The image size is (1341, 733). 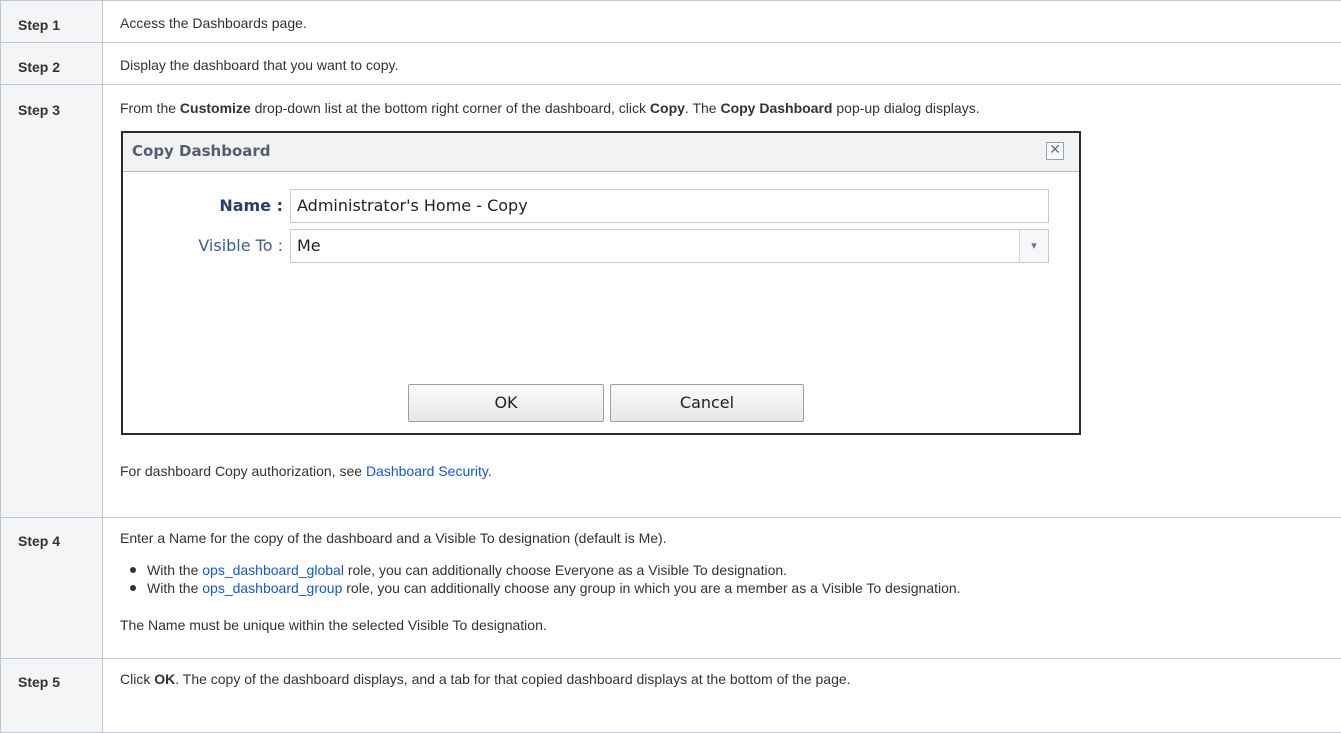 I want to click on copy-dashboard-term: Copy Dashboard, so click(x=776, y=108).